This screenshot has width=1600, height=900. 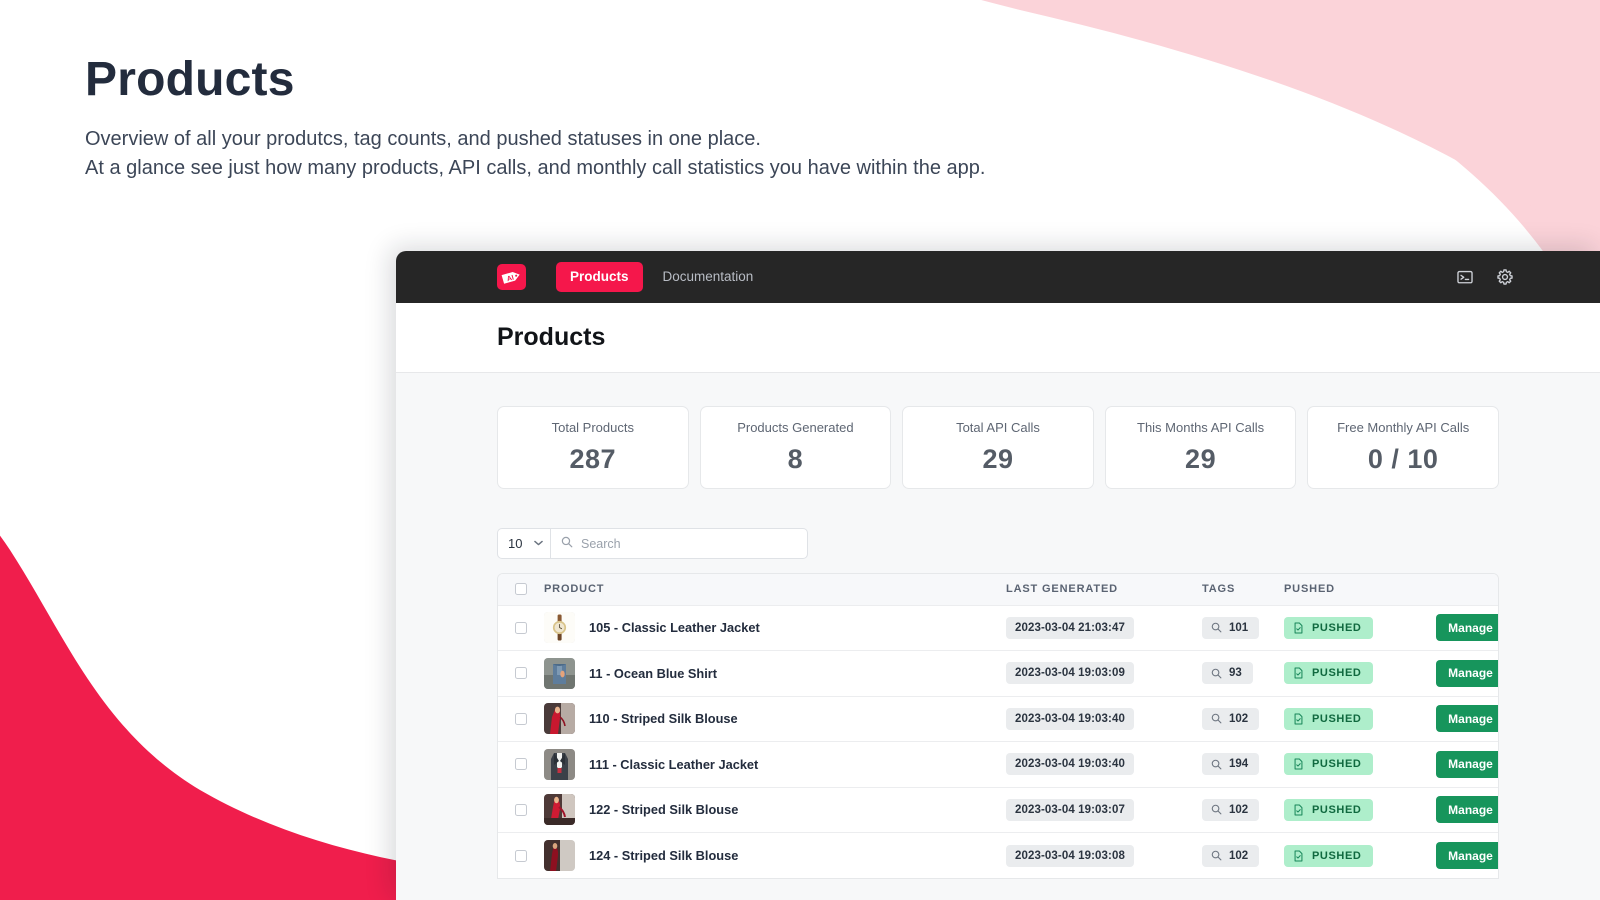 What do you see at coordinates (708, 277) in the screenshot?
I see `nav-item-documentation: Documentation` at bounding box center [708, 277].